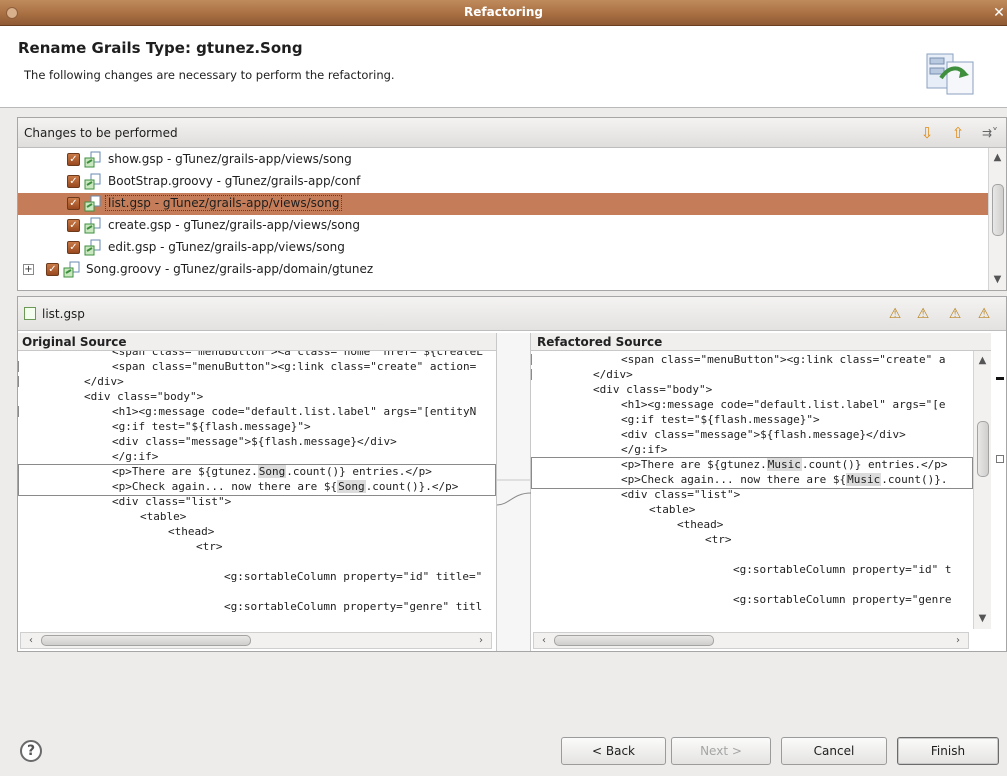 The height and width of the screenshot is (776, 1007). I want to click on change-highlight-box, so click(752, 473).